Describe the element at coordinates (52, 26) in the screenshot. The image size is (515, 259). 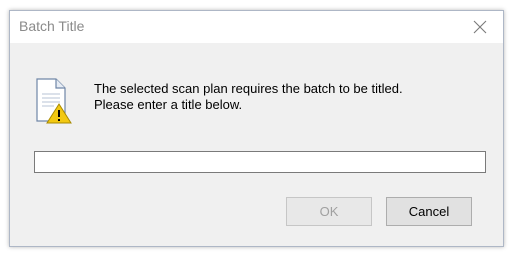
I see `dialog-title: Batch Title` at that location.